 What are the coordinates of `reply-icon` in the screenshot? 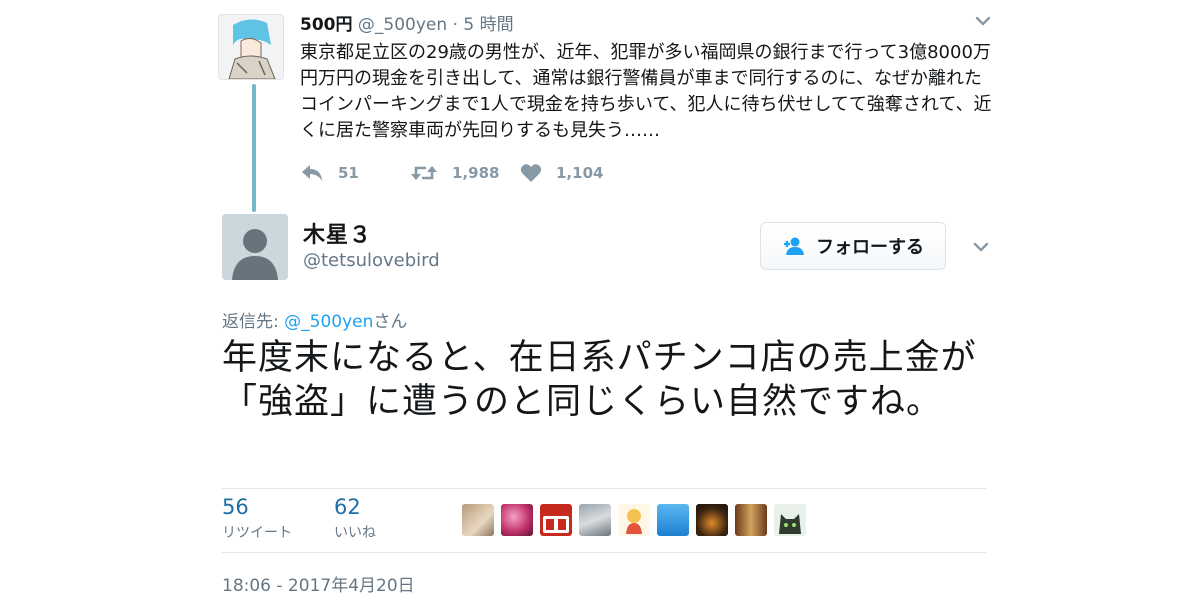 It's located at (312, 173).